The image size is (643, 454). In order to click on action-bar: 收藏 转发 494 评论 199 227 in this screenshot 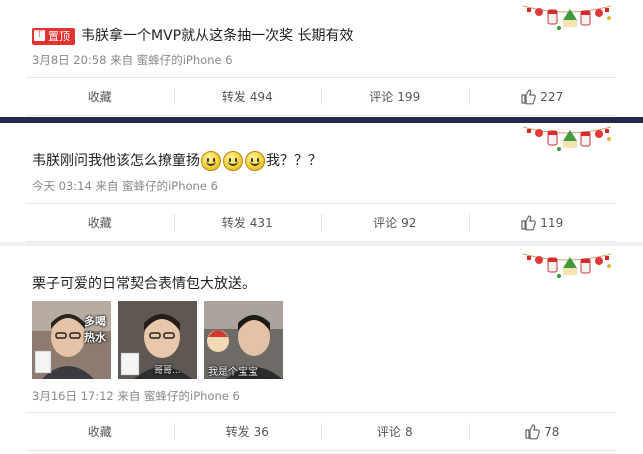, I will do `click(321, 96)`.